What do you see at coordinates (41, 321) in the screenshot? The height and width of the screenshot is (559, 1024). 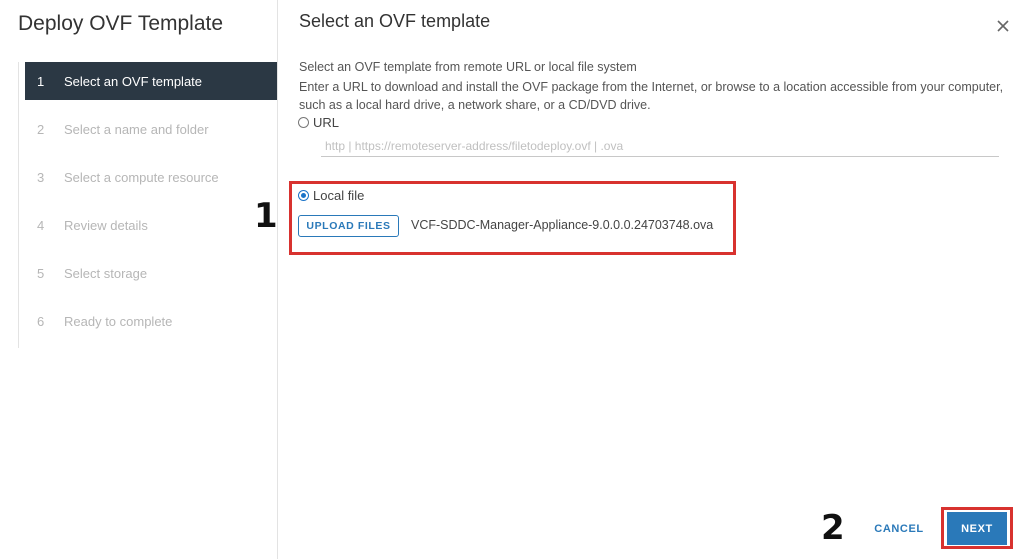 I see `step-number: 6` at bounding box center [41, 321].